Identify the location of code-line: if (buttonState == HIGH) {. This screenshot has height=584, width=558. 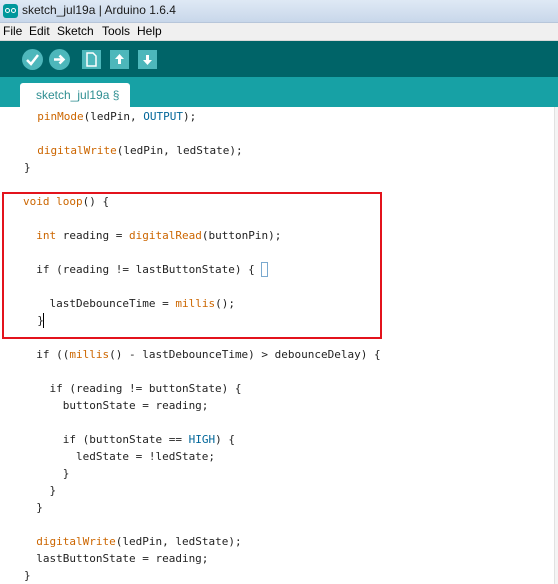
(129, 439).